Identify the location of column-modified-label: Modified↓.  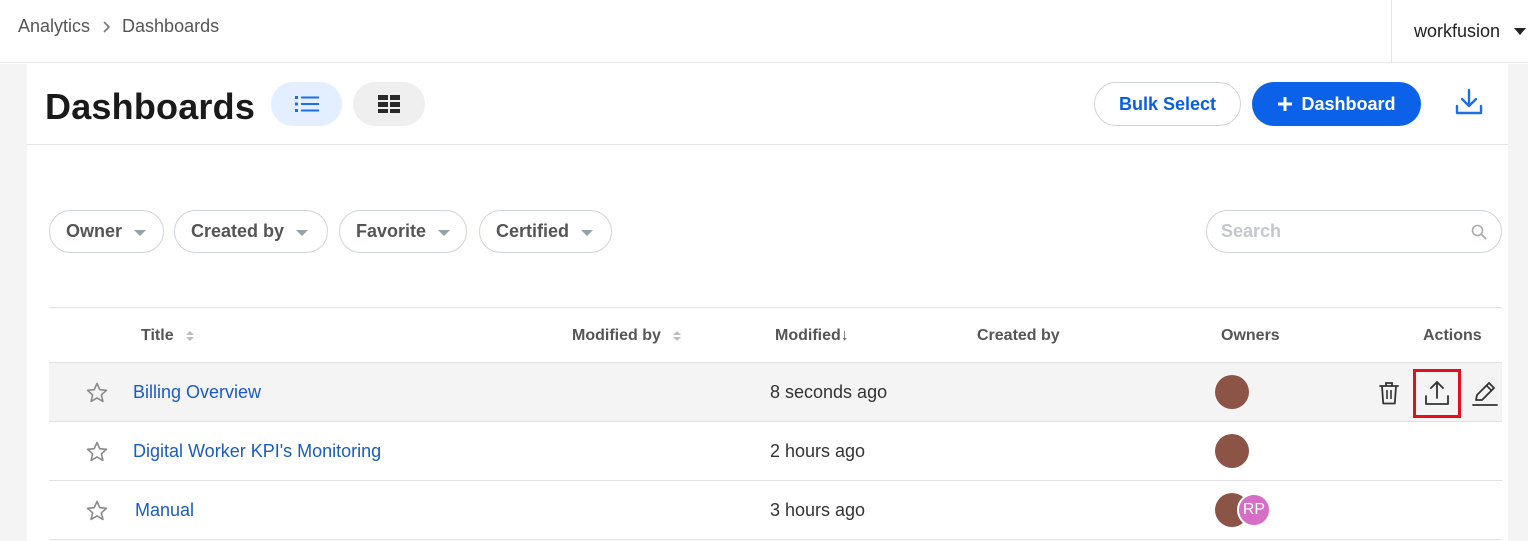
(812, 335).